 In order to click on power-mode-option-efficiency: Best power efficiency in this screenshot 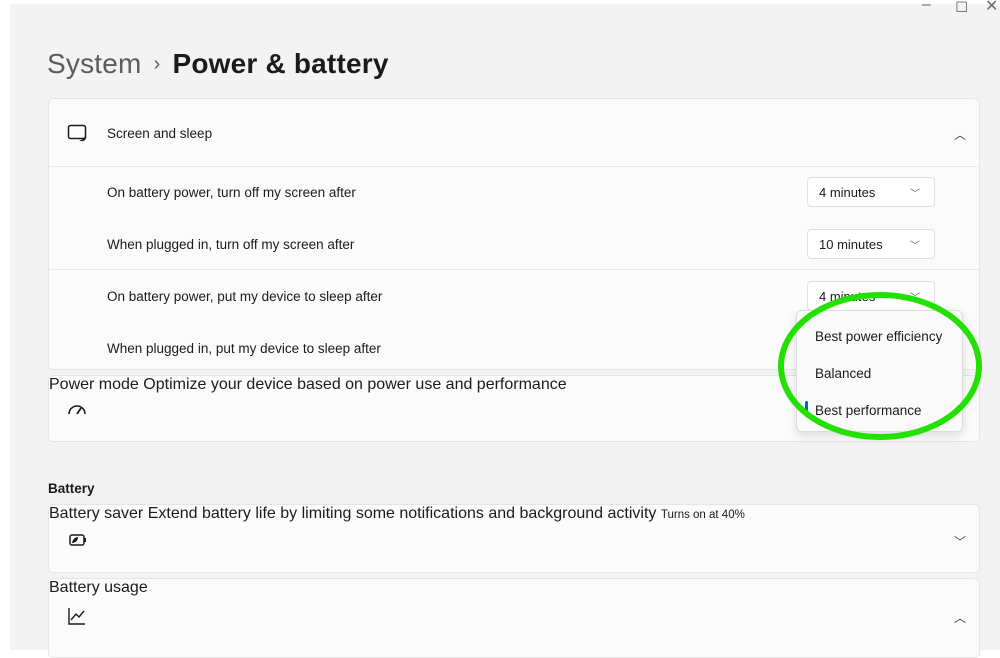, I will do `click(878, 336)`.